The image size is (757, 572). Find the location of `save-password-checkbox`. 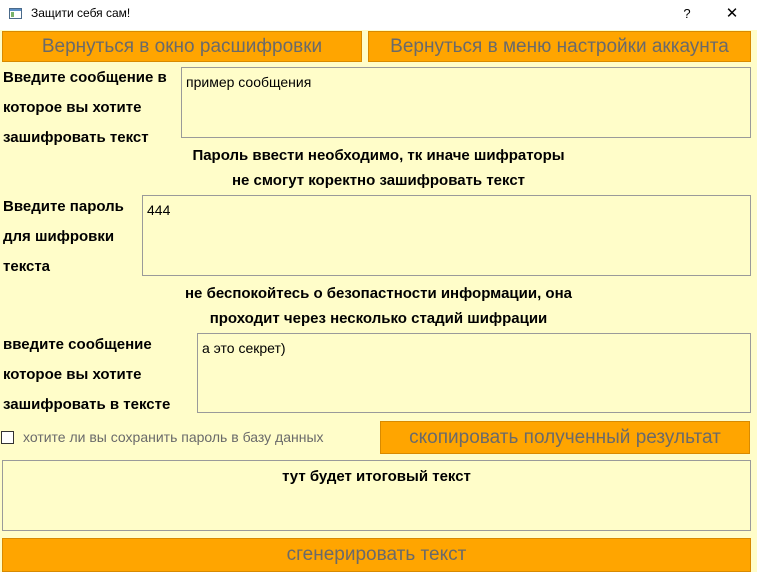

save-password-checkbox is located at coordinates (7, 437).